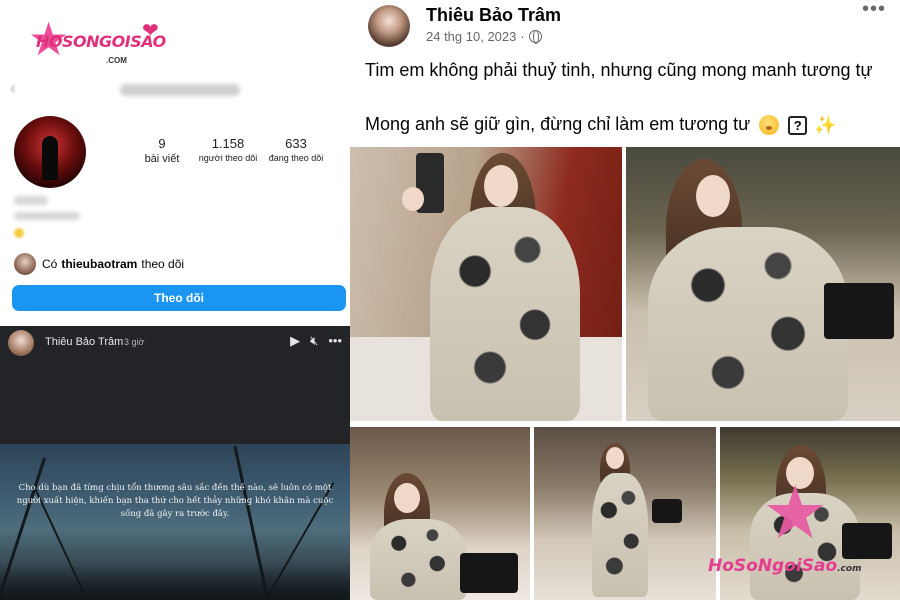 This screenshot has width=900, height=600. What do you see at coordinates (773, 566) in the screenshot?
I see `watermark-brand: HoSoNgoiSao` at bounding box center [773, 566].